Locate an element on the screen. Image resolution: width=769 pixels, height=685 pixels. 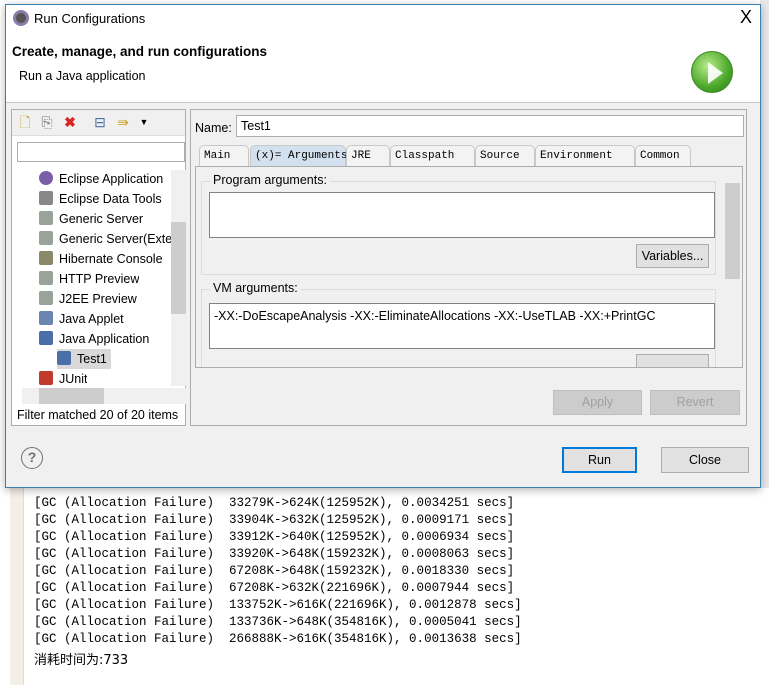
tree-item: HTTP Preview is located at coordinates (89, 279).